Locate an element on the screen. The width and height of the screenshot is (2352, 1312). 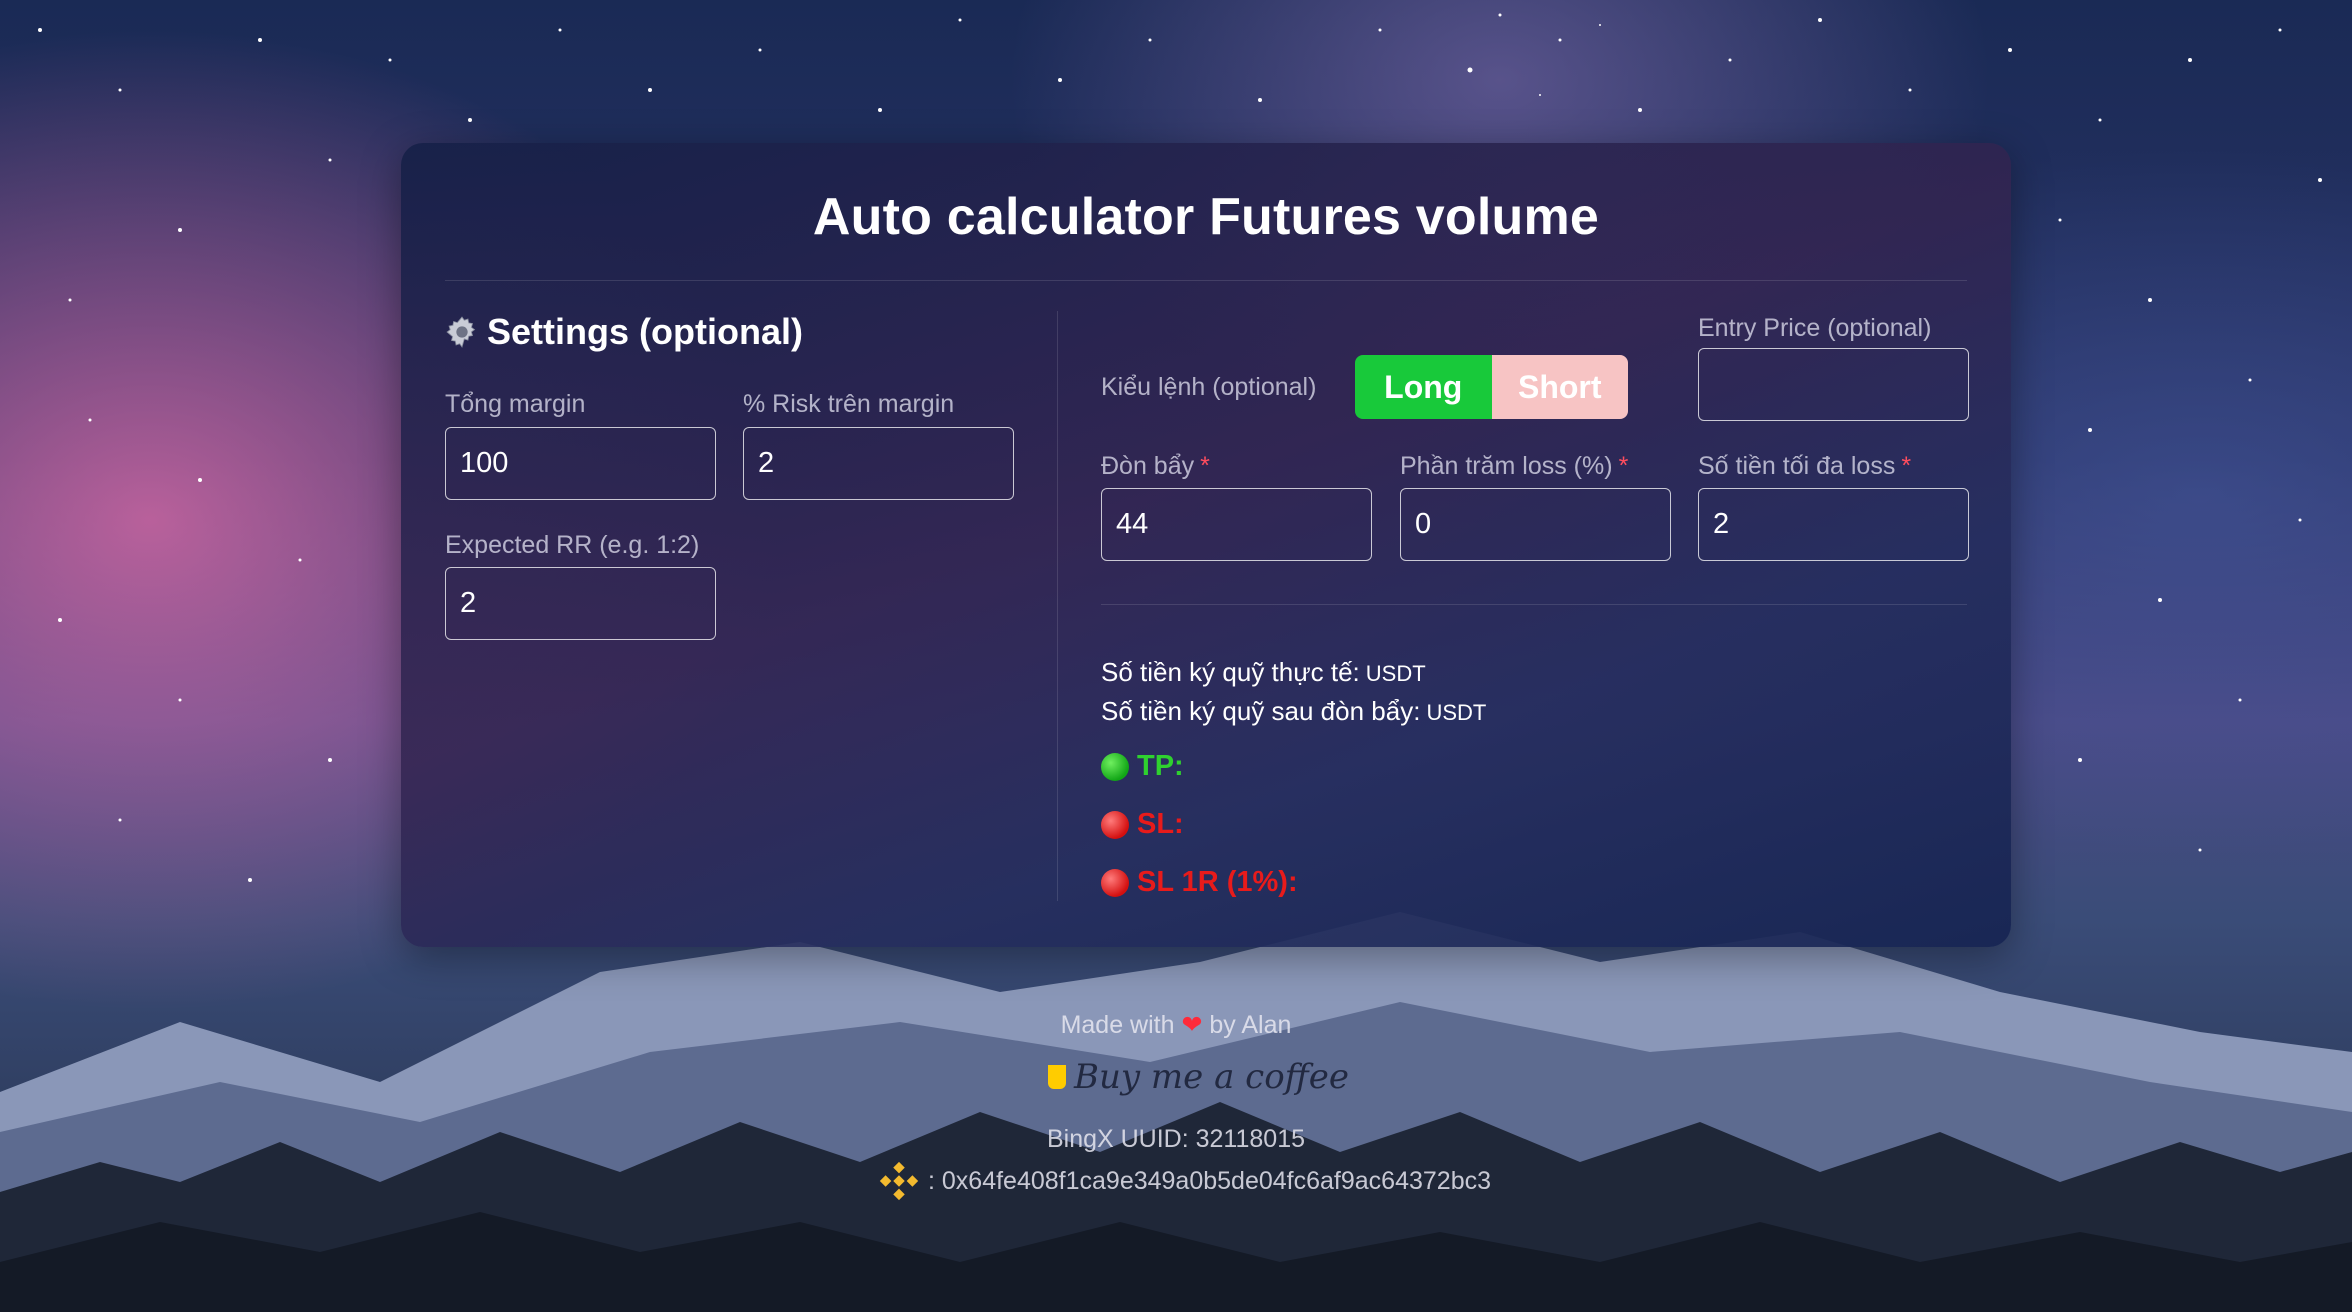
expected-rr-label: Expected RR (e.g. 1:2) is located at coordinates (572, 545).